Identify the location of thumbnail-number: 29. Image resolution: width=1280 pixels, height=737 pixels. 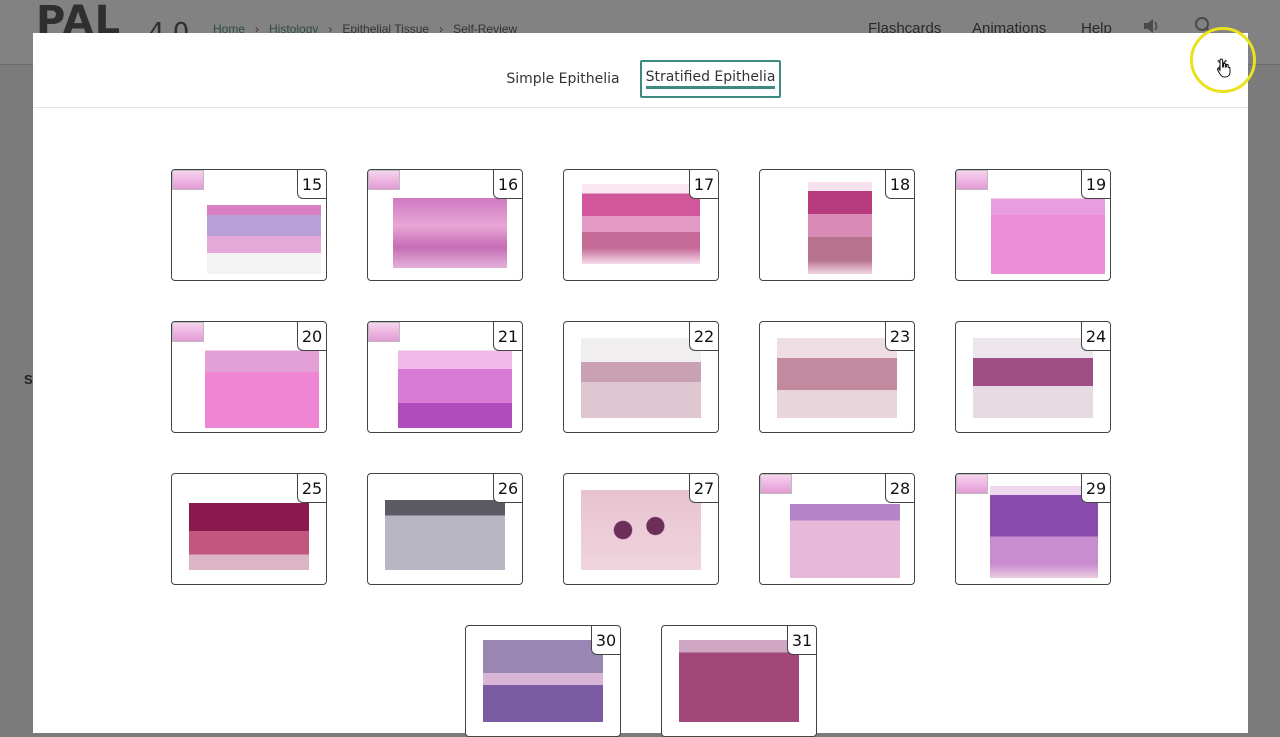
(1095, 488).